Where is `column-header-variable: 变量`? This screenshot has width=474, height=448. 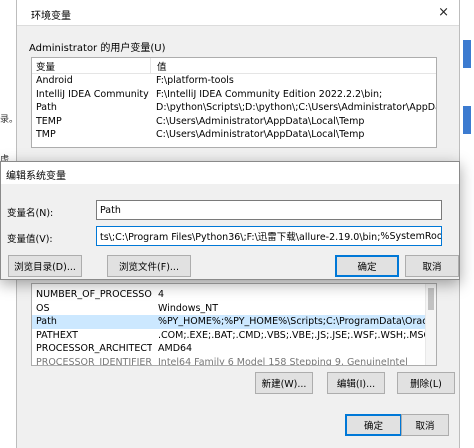
column-header-variable: 变量 is located at coordinates (91, 65).